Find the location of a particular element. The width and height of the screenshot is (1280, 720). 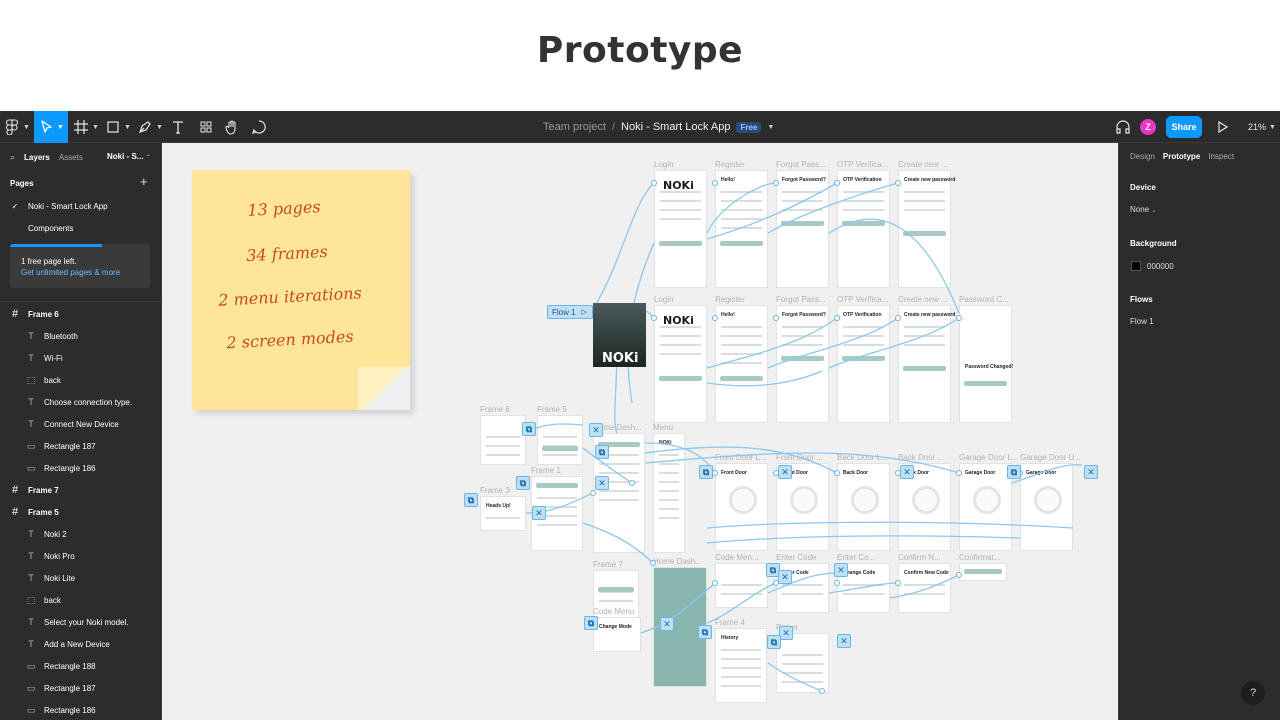

file-name: Noki - Smart Lock App is located at coordinates (675, 127).